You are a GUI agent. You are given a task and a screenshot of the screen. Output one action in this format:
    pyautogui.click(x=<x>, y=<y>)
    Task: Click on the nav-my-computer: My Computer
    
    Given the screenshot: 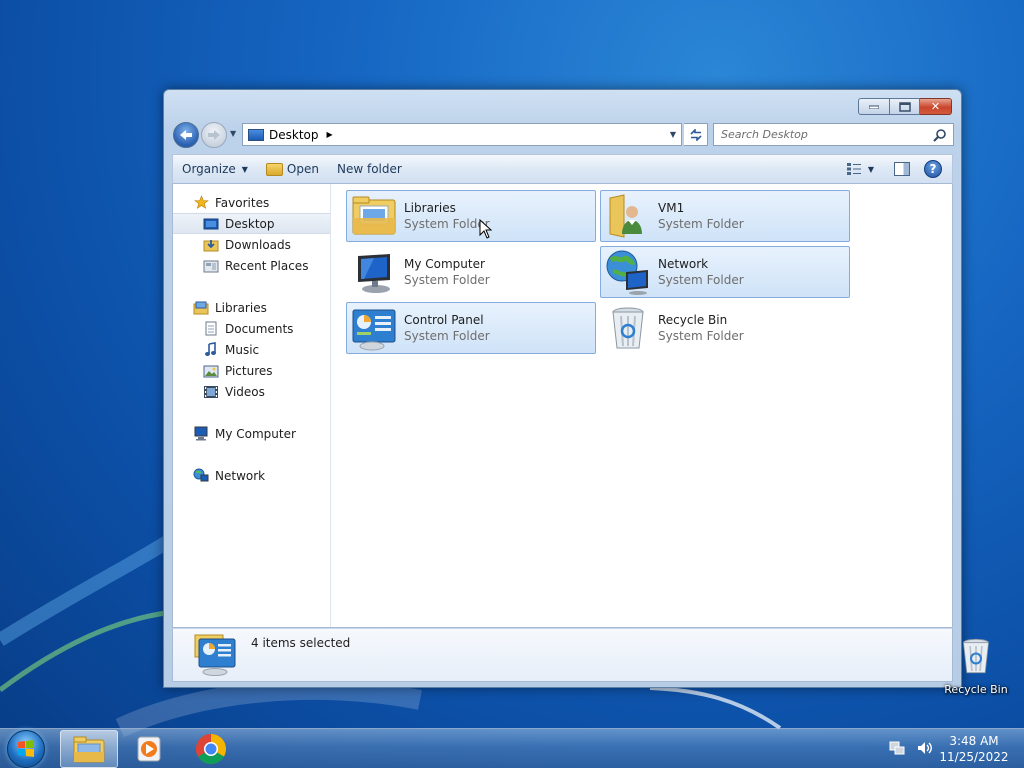 What is the action you would take?
    pyautogui.click(x=251, y=433)
    